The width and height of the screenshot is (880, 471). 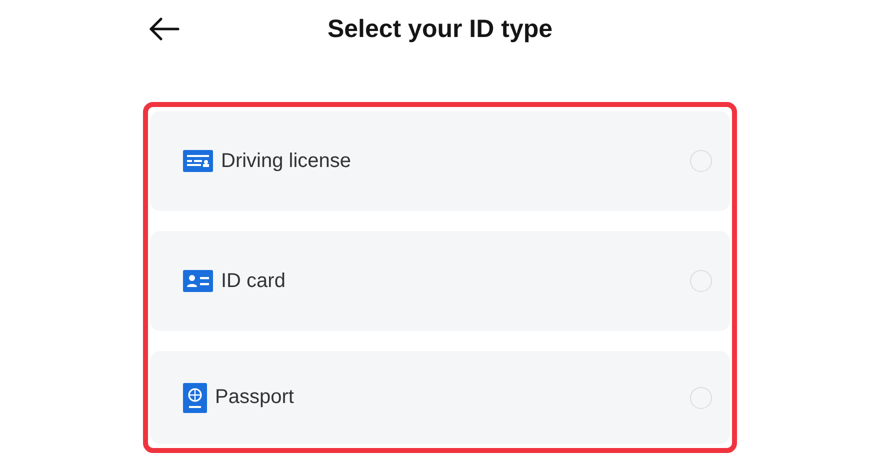 What do you see at coordinates (198, 161) in the screenshot?
I see `license-card-icon` at bounding box center [198, 161].